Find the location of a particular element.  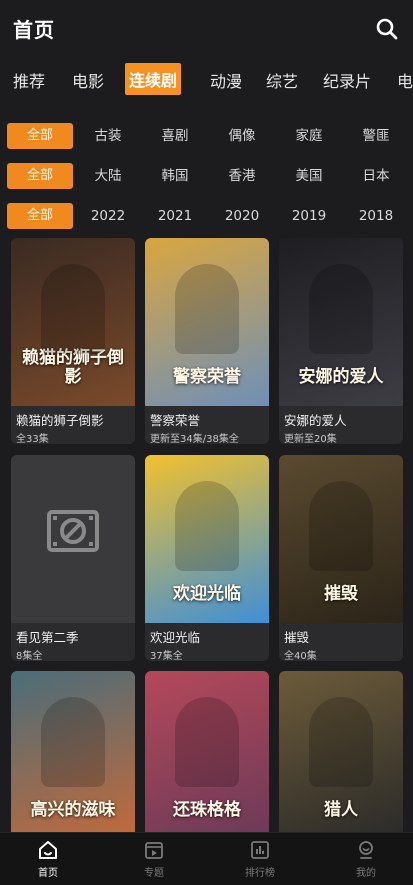

genre-option: 警匪 is located at coordinates (376, 136).